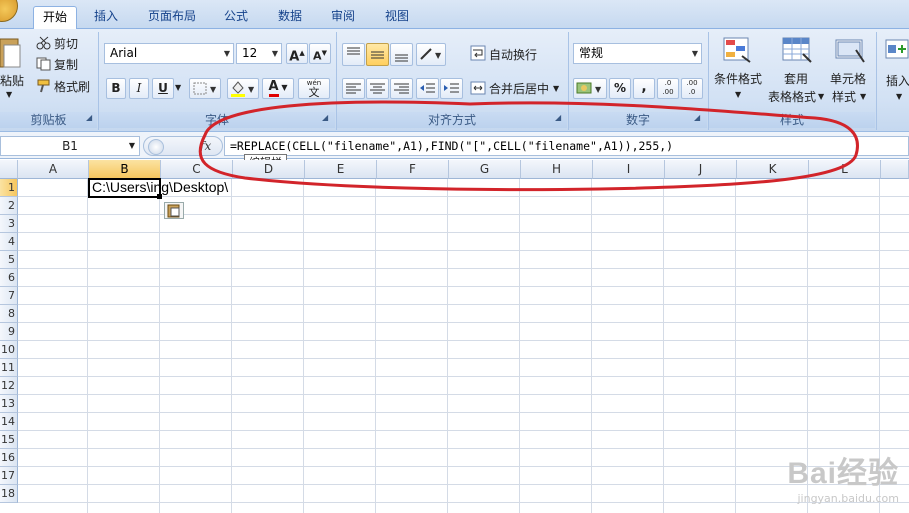 Image resolution: width=909 pixels, height=513 pixels. What do you see at coordinates (848, 498) in the screenshot?
I see `watermark-url: jingyan.baidu.com` at bounding box center [848, 498].